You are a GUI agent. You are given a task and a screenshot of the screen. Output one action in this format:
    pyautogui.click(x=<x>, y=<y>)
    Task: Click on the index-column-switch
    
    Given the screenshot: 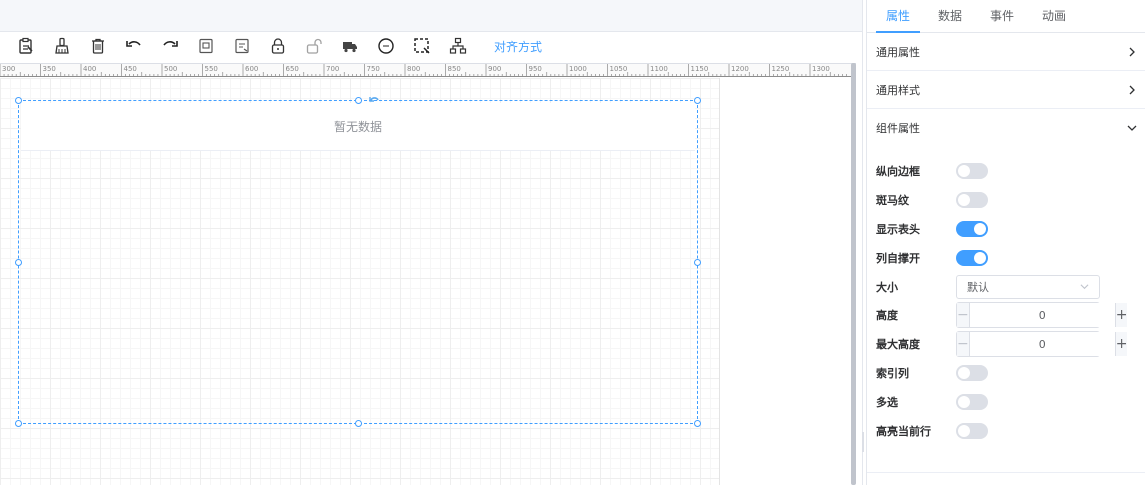 What is the action you would take?
    pyautogui.click(x=972, y=372)
    